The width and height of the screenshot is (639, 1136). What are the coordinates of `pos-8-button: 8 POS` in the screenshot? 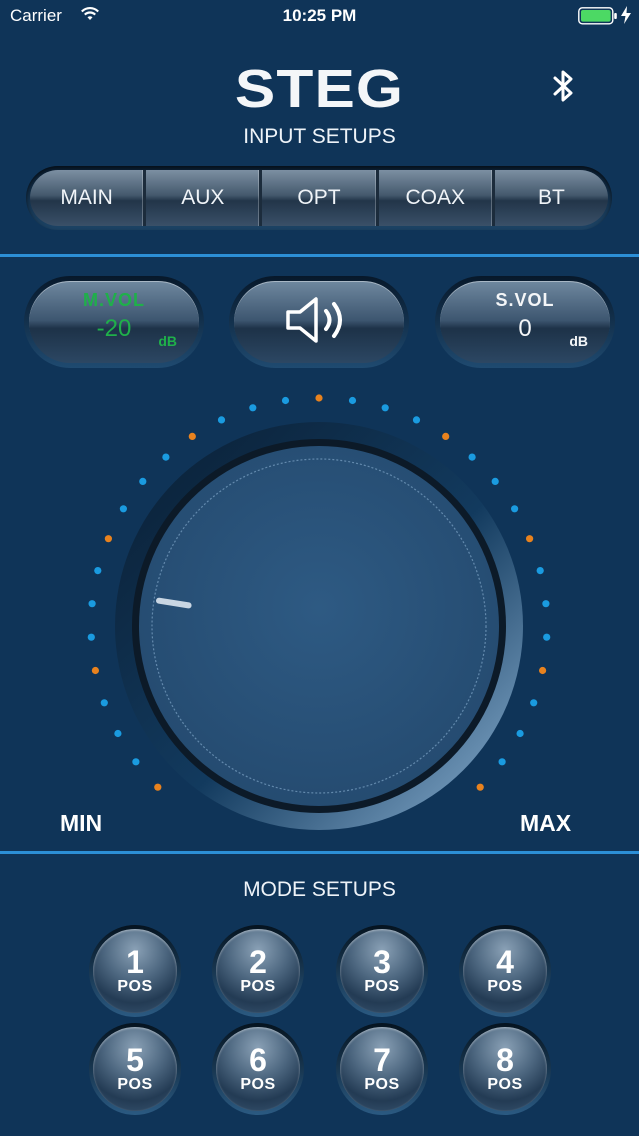 It's located at (505, 1069).